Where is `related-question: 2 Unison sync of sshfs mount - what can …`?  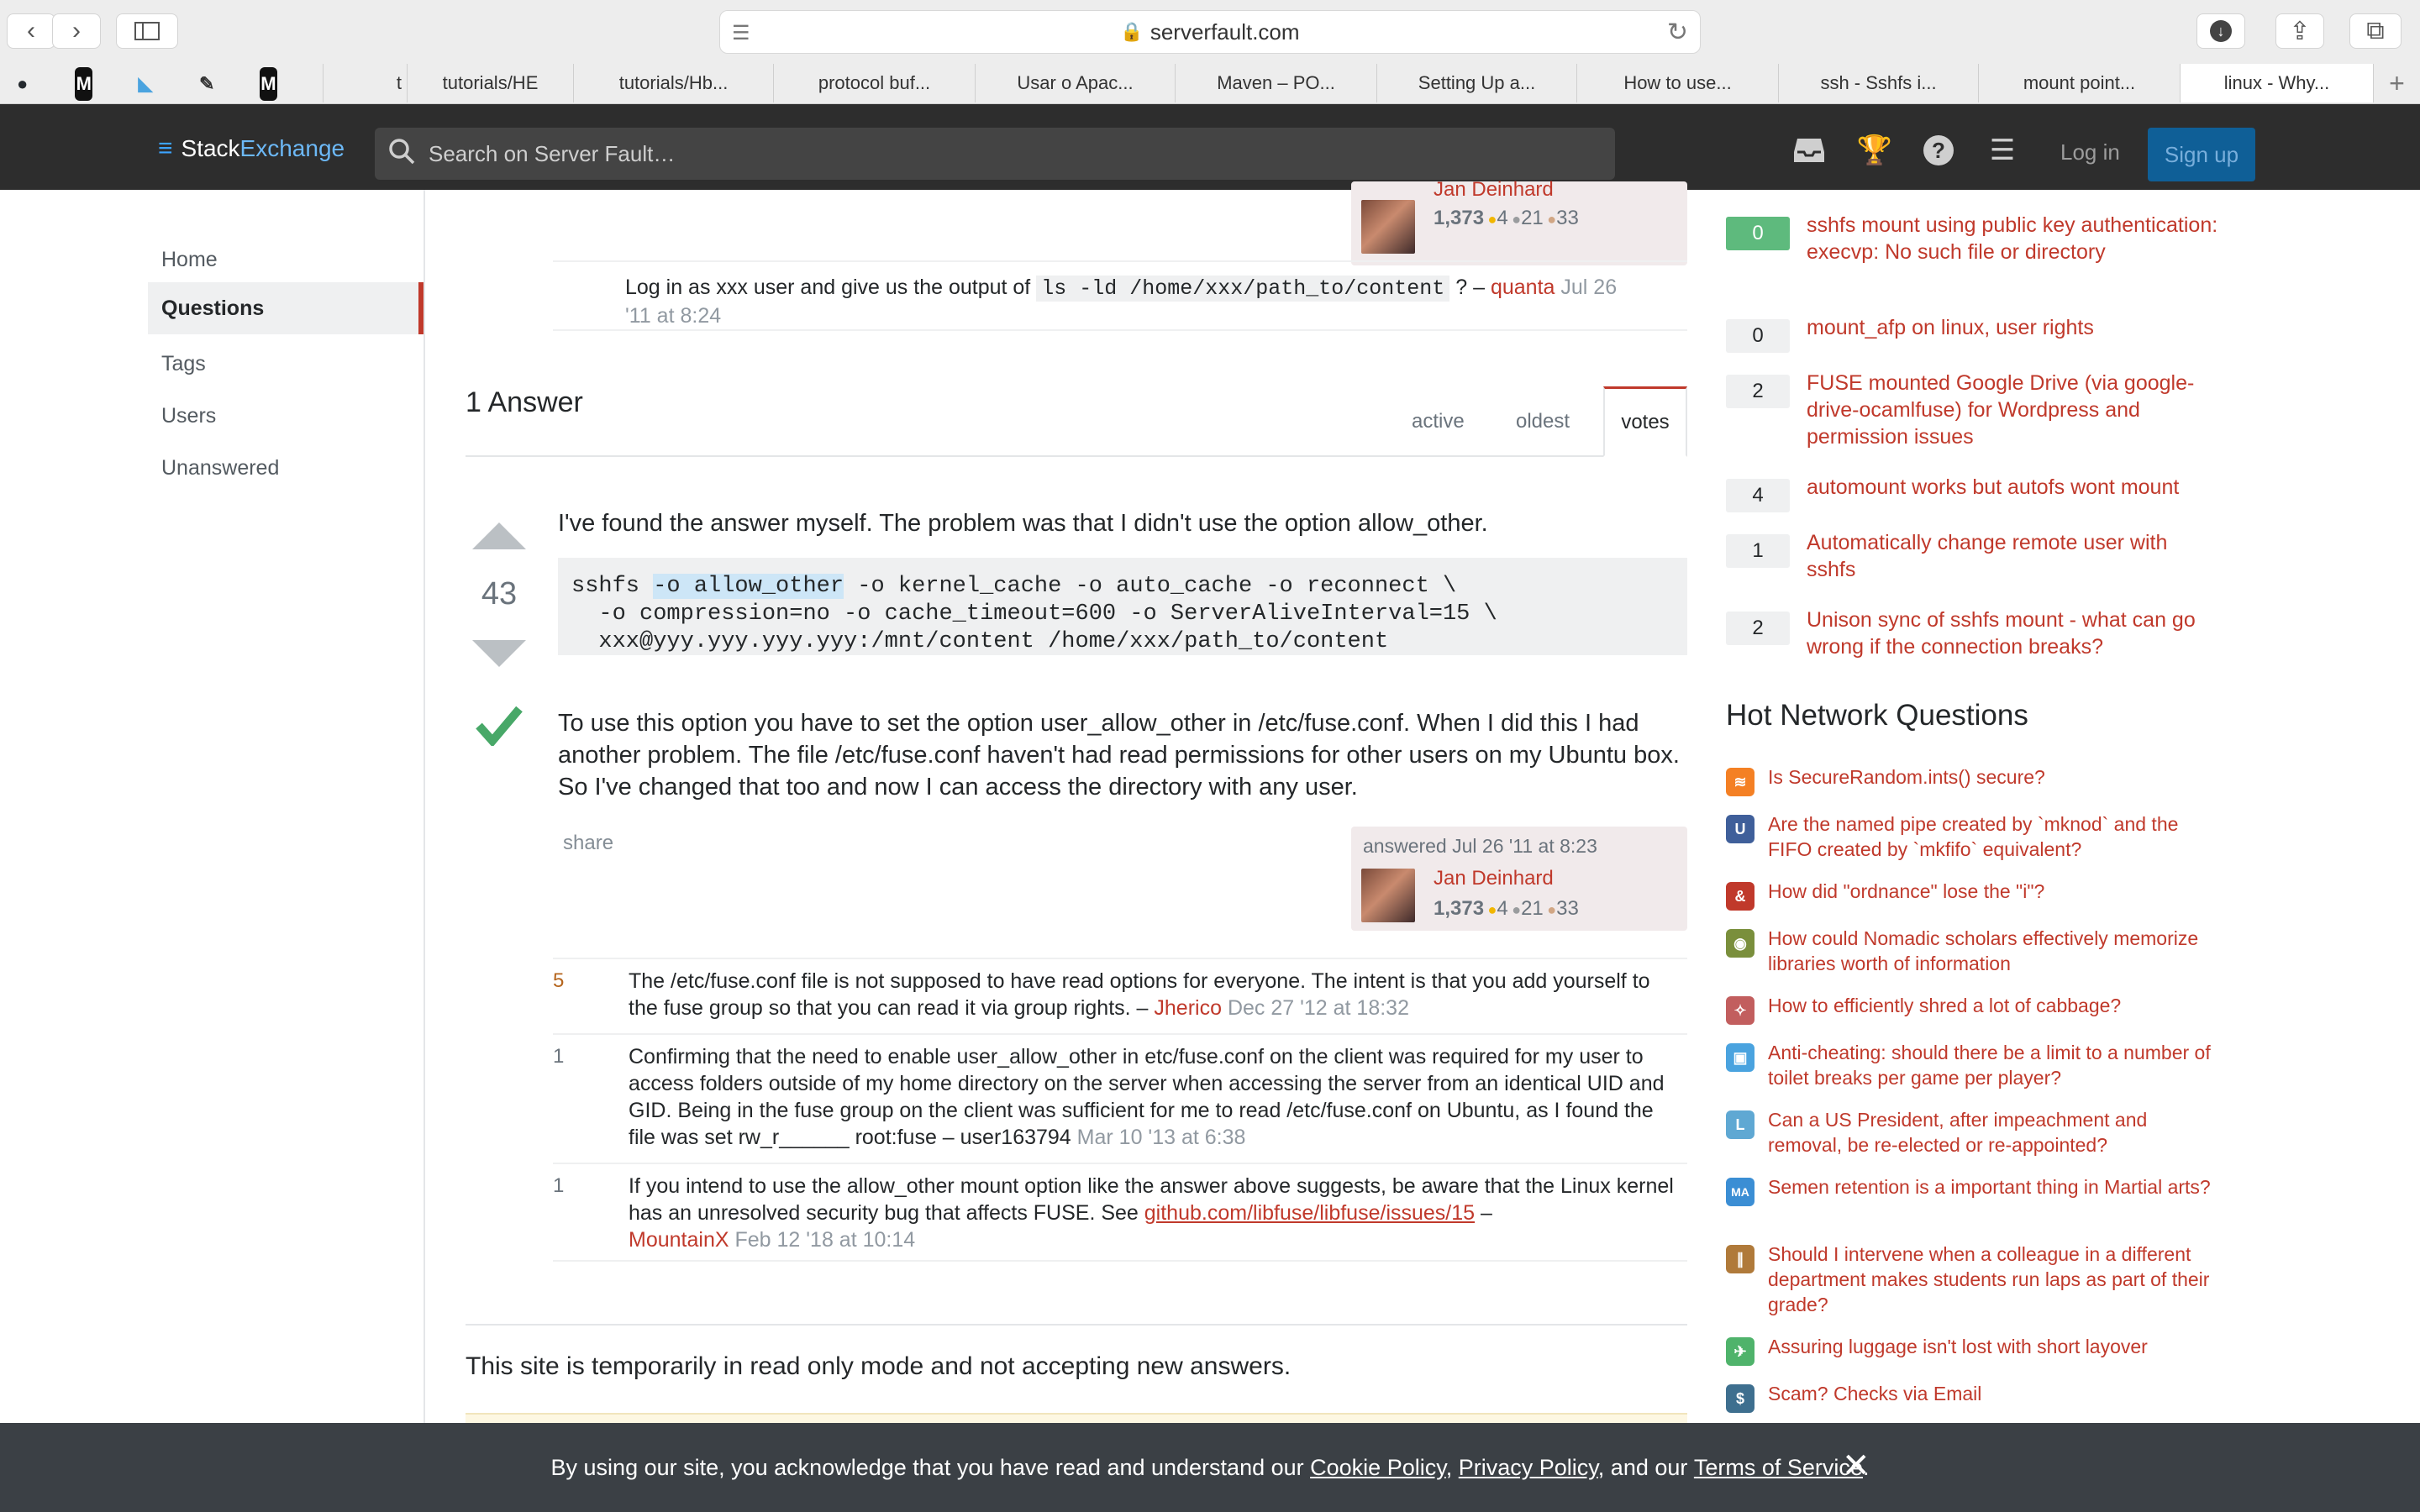 related-question: 2 Unison sync of sshfs mount - what can … is located at coordinates (1974, 632).